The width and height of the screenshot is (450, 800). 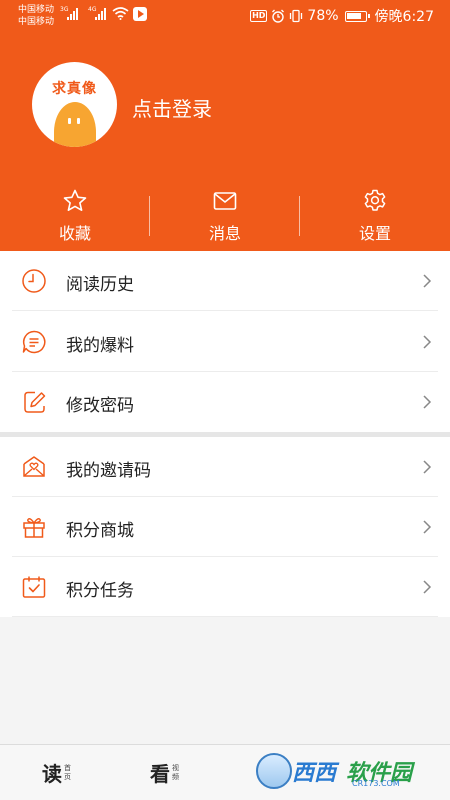 What do you see at coordinates (225, 587) in the screenshot?
I see `menu-item-points-tasks: 积分任务` at bounding box center [225, 587].